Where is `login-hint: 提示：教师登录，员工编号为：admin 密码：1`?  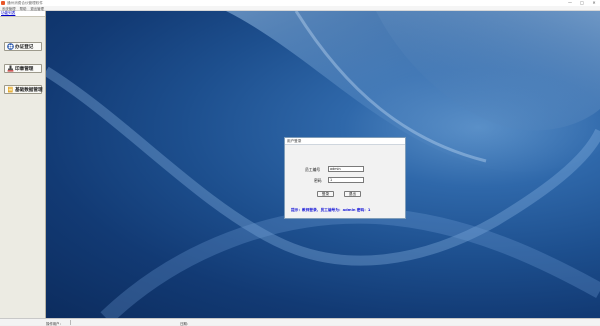 login-hint: 提示：教师登录，员工编号为：admin 密码：1 is located at coordinates (331, 210).